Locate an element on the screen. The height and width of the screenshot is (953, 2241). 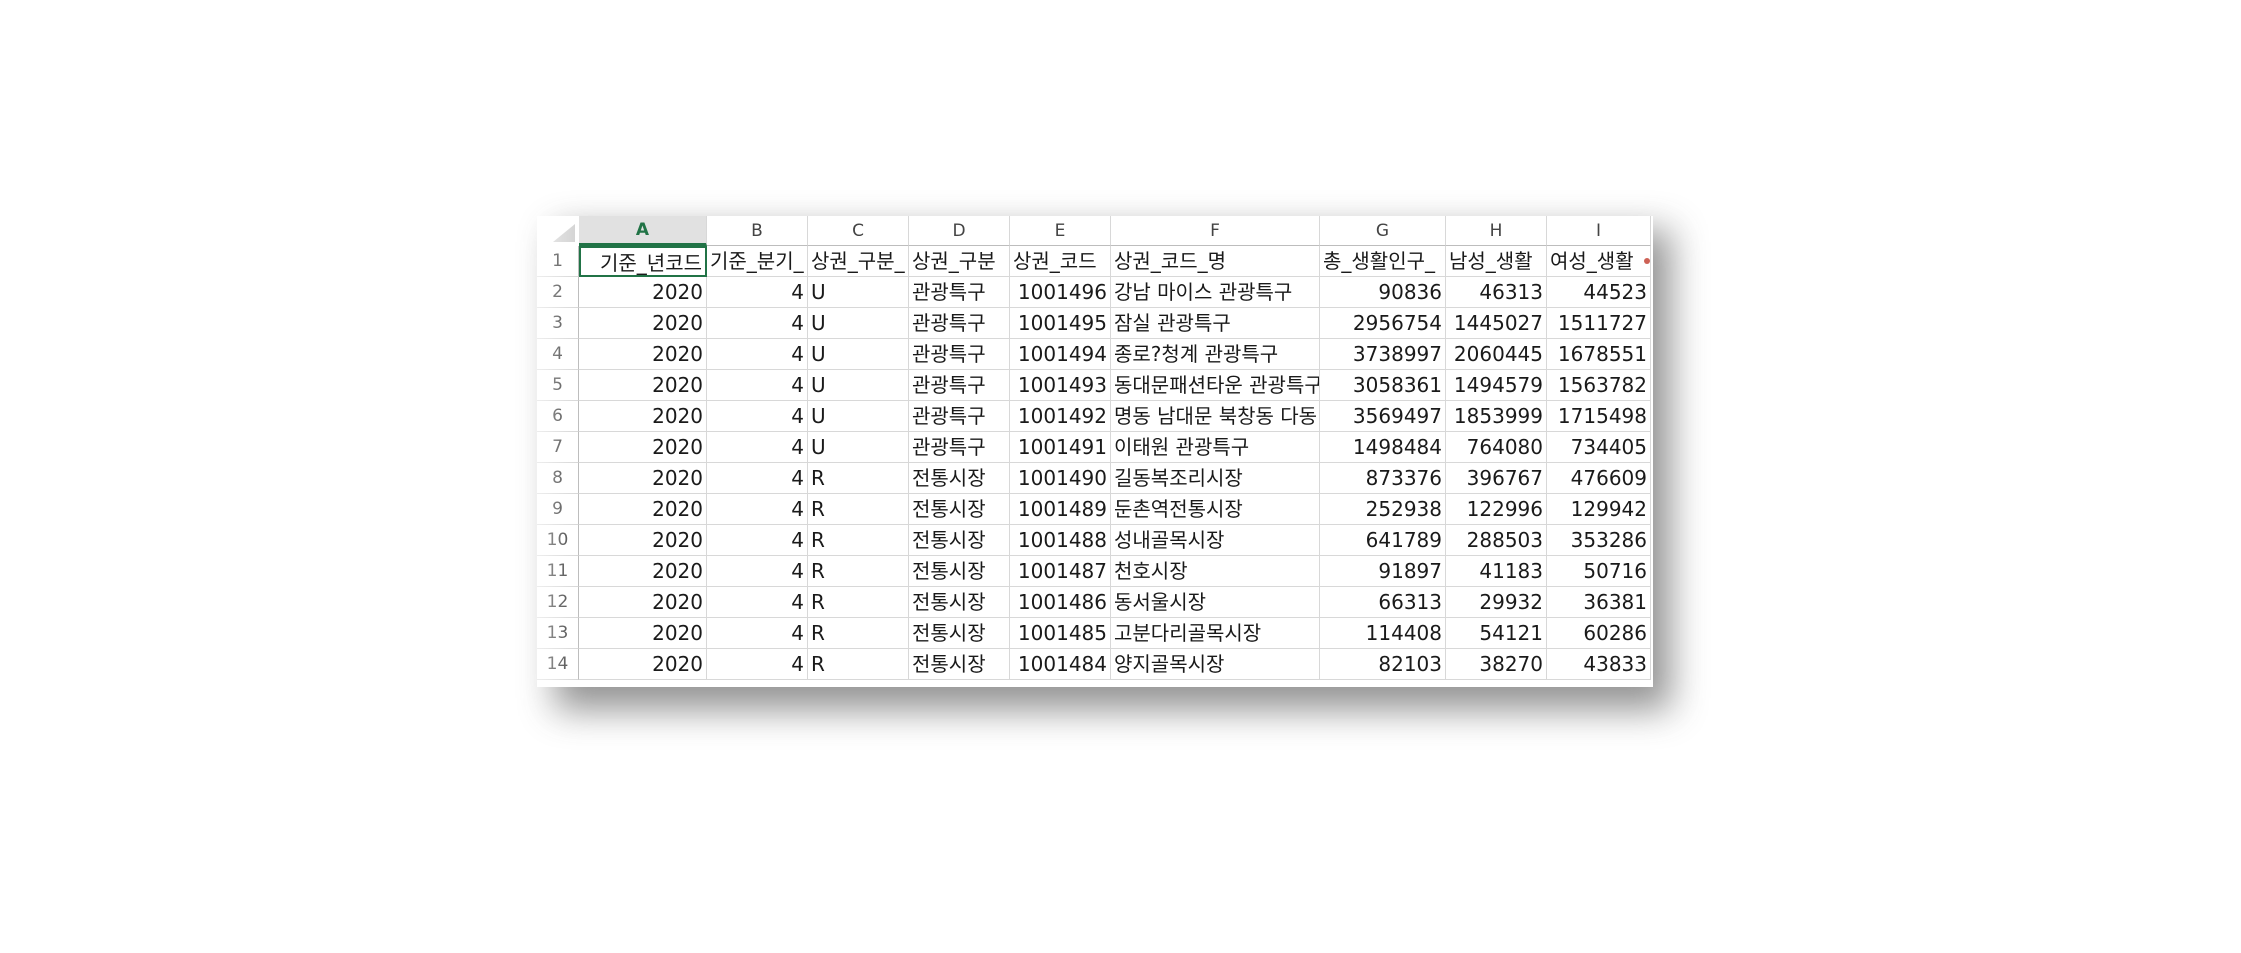
cell-d11: 전통시장 is located at coordinates (959, 571).